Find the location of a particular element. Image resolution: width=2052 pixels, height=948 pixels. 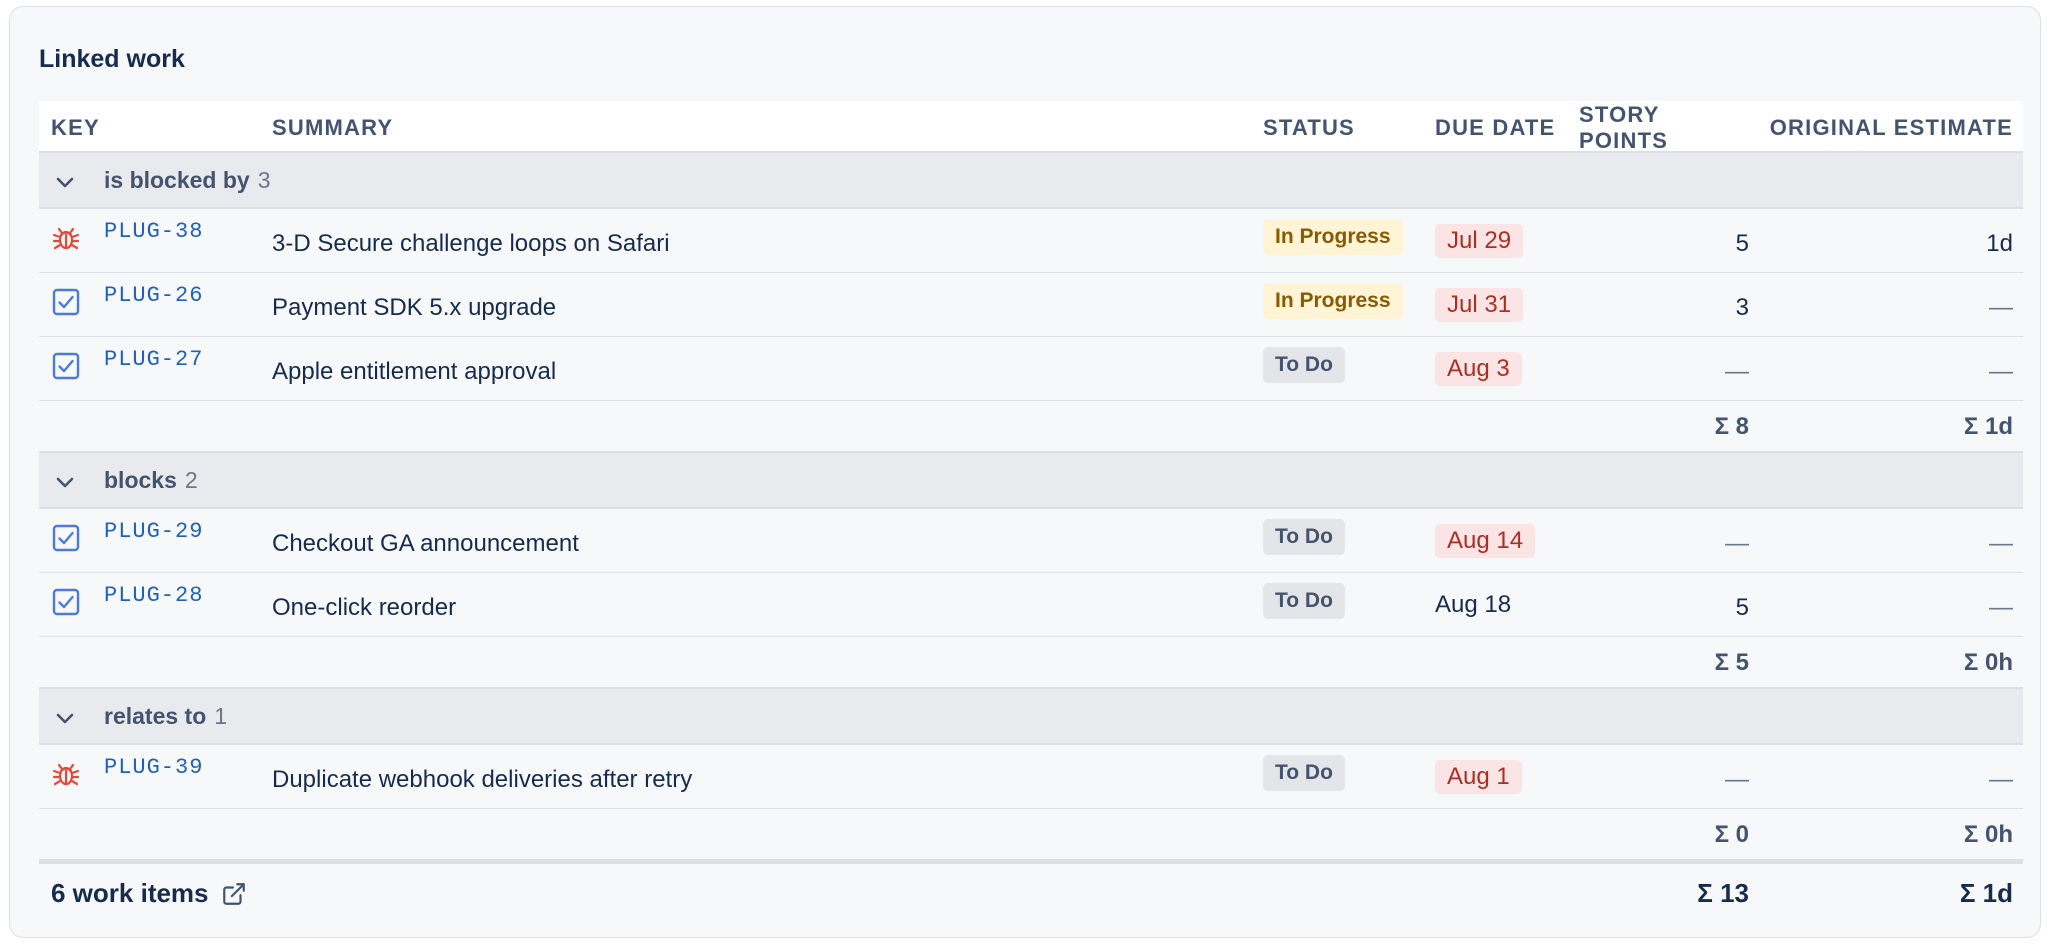

subtotal-original-estimate: Σ 1d is located at coordinates (1988, 426).